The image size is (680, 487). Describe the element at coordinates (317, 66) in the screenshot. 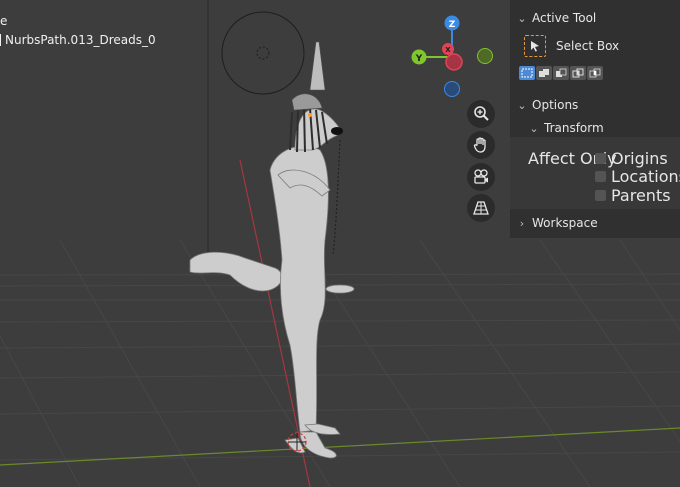

I see `cone-object` at that location.